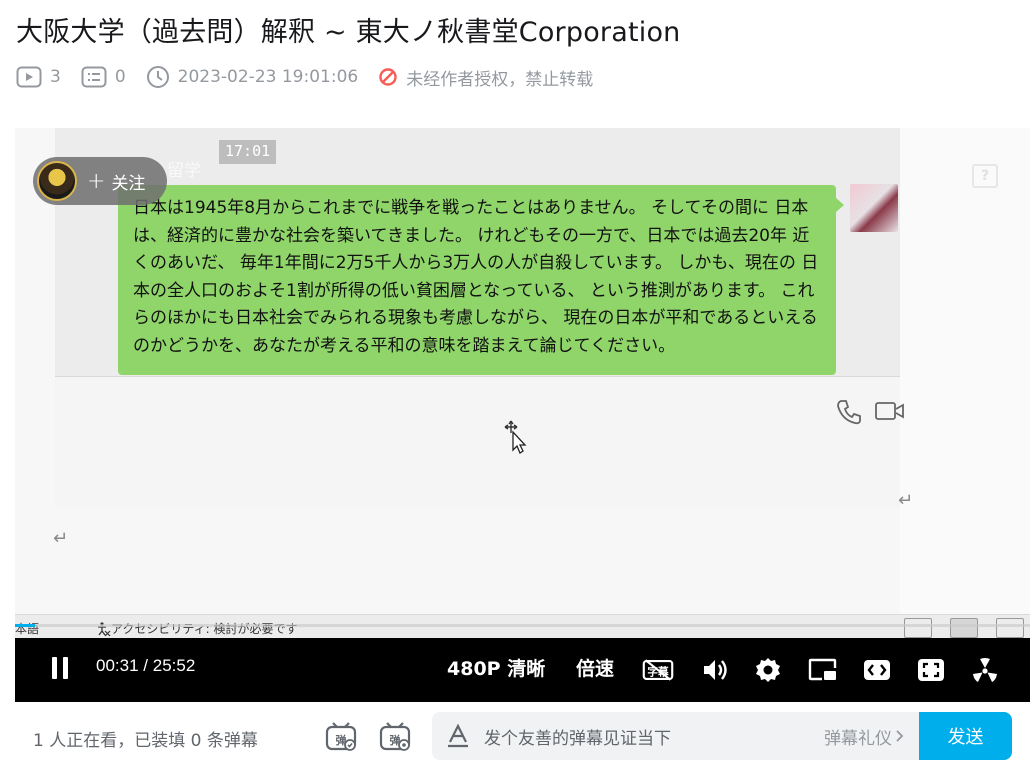 Image resolution: width=1033 pixels, height=770 pixels. Describe the element at coordinates (25, 625) in the screenshot. I see `progress-fill` at that location.